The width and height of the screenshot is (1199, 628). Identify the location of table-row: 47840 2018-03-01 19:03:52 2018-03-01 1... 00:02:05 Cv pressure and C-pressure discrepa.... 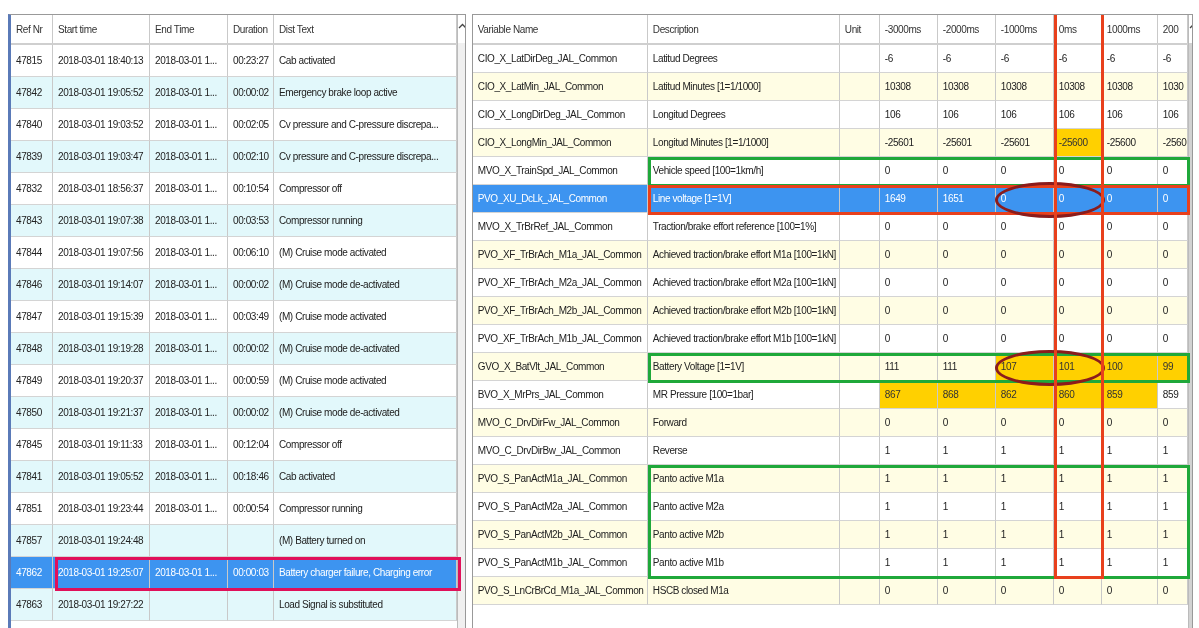
(234, 125).